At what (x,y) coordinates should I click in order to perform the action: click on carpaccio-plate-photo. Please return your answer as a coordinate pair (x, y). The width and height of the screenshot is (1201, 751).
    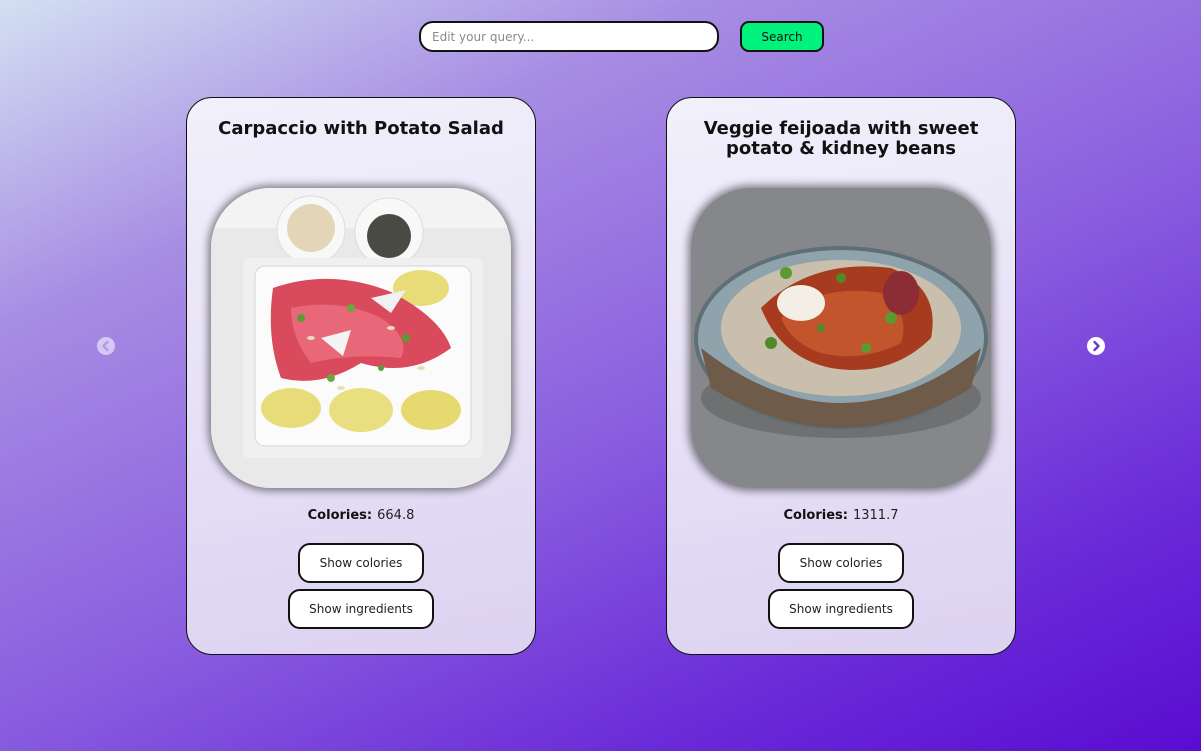
    Looking at the image, I should click on (361, 338).